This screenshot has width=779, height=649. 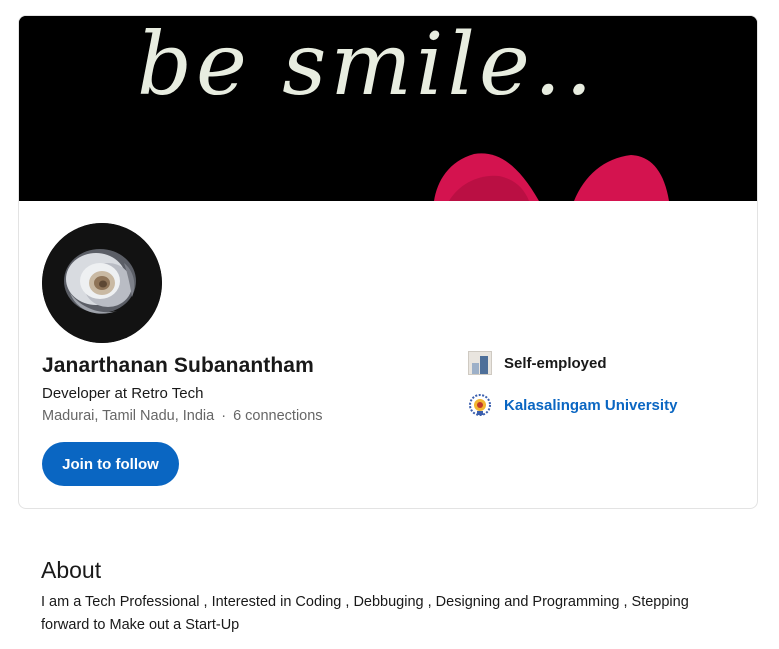 I want to click on education-org: Kalasalingam University, so click(x=572, y=405).